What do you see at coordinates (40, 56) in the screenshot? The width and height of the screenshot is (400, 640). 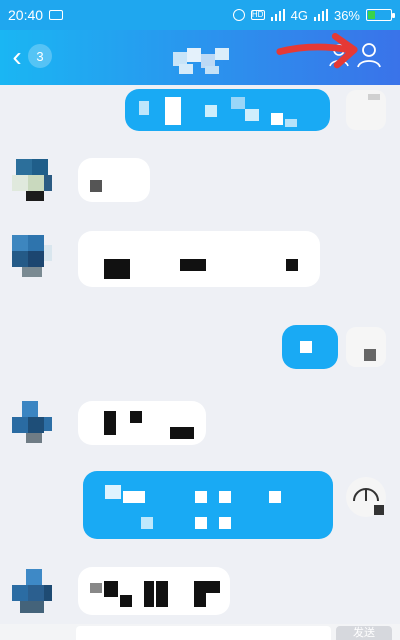 I see `unread-count-badge: 3` at bounding box center [40, 56].